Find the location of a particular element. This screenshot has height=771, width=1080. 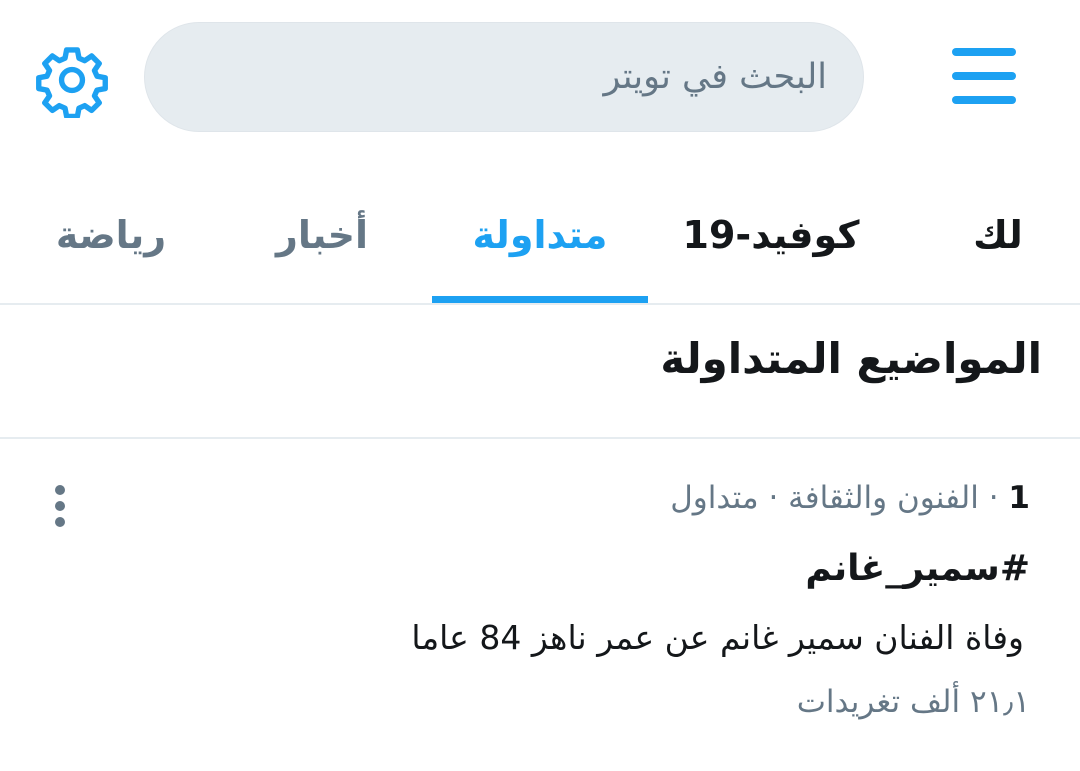

hamburger-menu-button is located at coordinates (984, 80).